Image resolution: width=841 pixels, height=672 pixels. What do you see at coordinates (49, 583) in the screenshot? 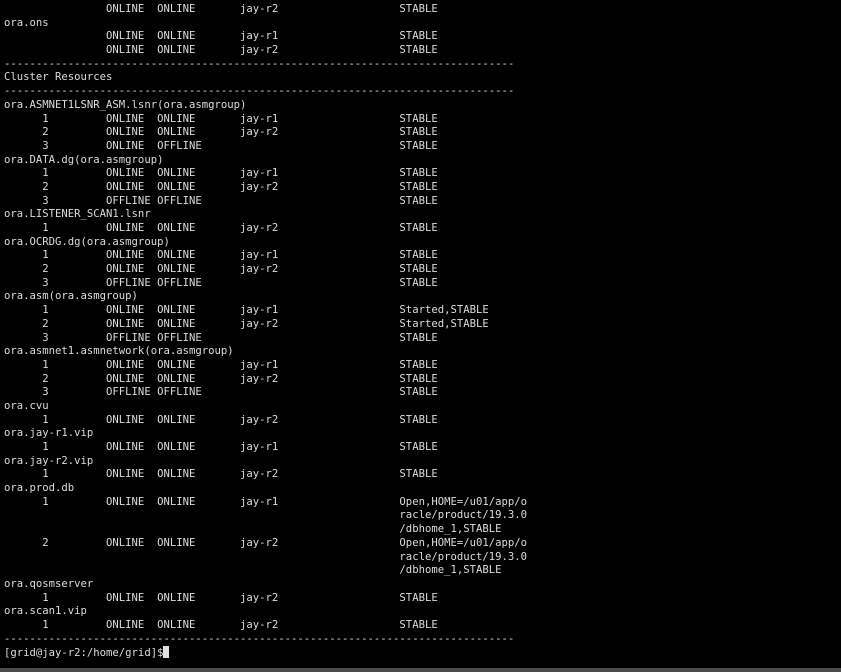
I see `terminal-line: ora.qosmserver` at bounding box center [49, 583].